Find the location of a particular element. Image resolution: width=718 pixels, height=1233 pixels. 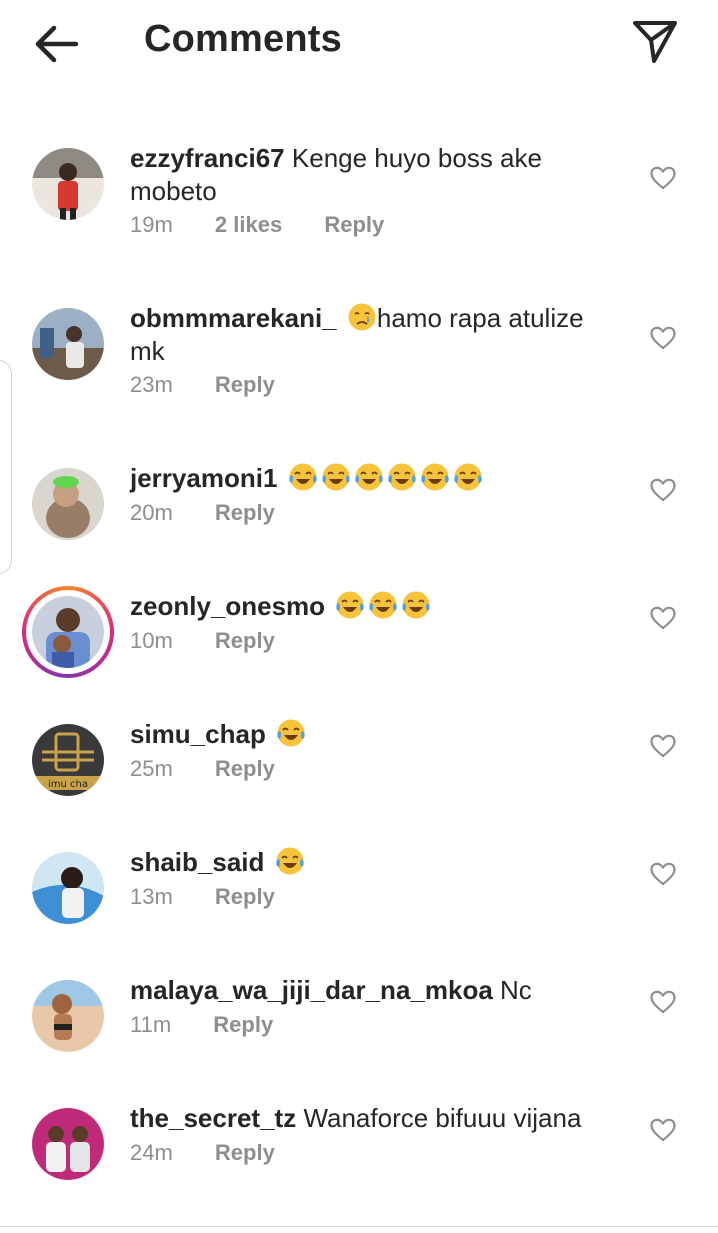

comment-text: simu_chap is located at coordinates (375, 734).